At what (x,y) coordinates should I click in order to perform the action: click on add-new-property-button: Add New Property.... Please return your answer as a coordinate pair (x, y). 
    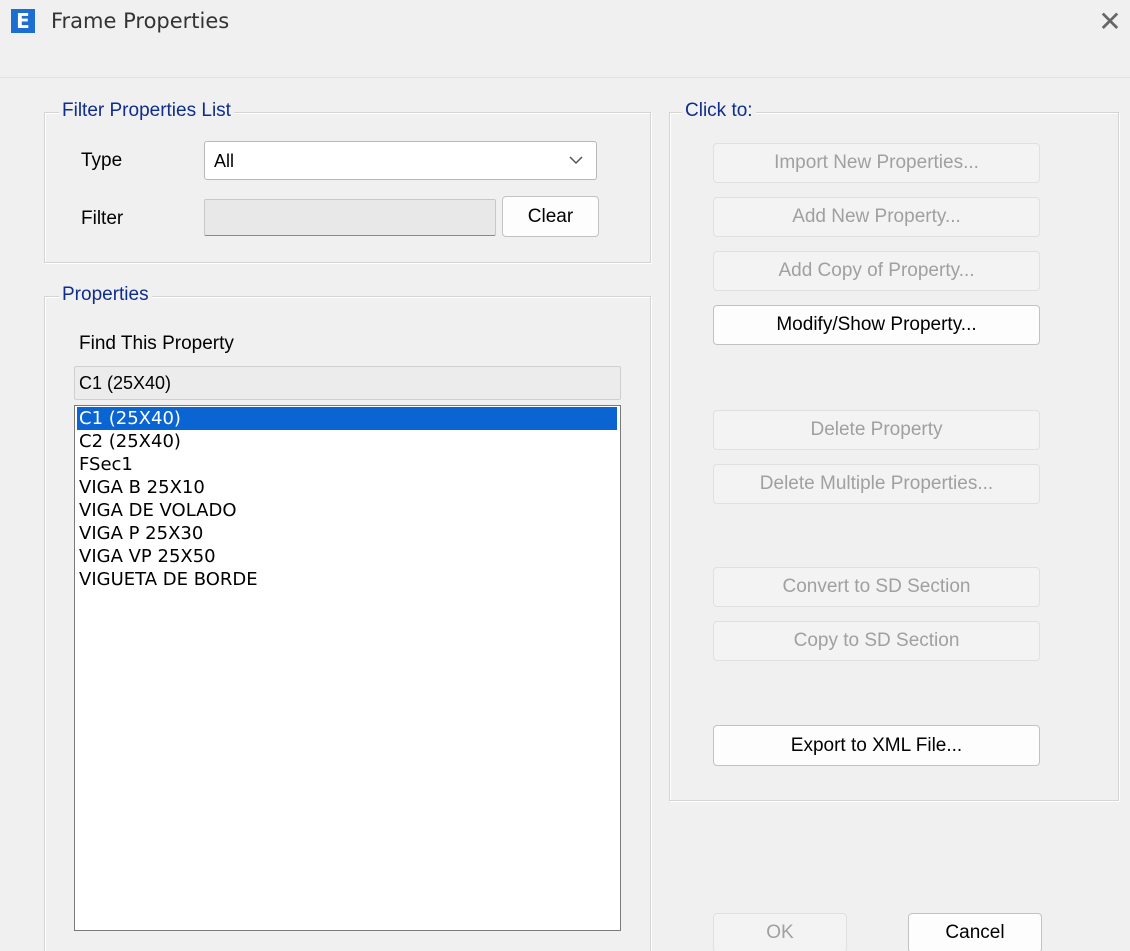
    Looking at the image, I should click on (876, 217).